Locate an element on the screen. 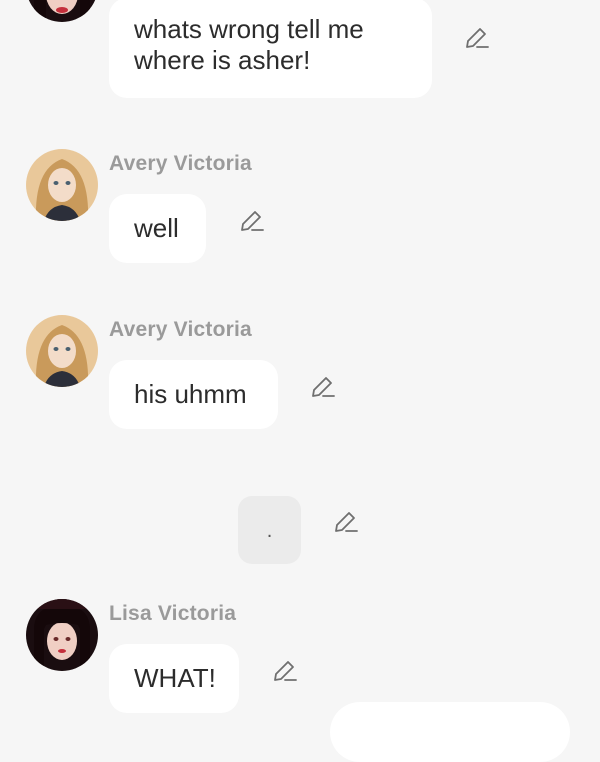  message-text: WHAT! is located at coordinates (175, 678).